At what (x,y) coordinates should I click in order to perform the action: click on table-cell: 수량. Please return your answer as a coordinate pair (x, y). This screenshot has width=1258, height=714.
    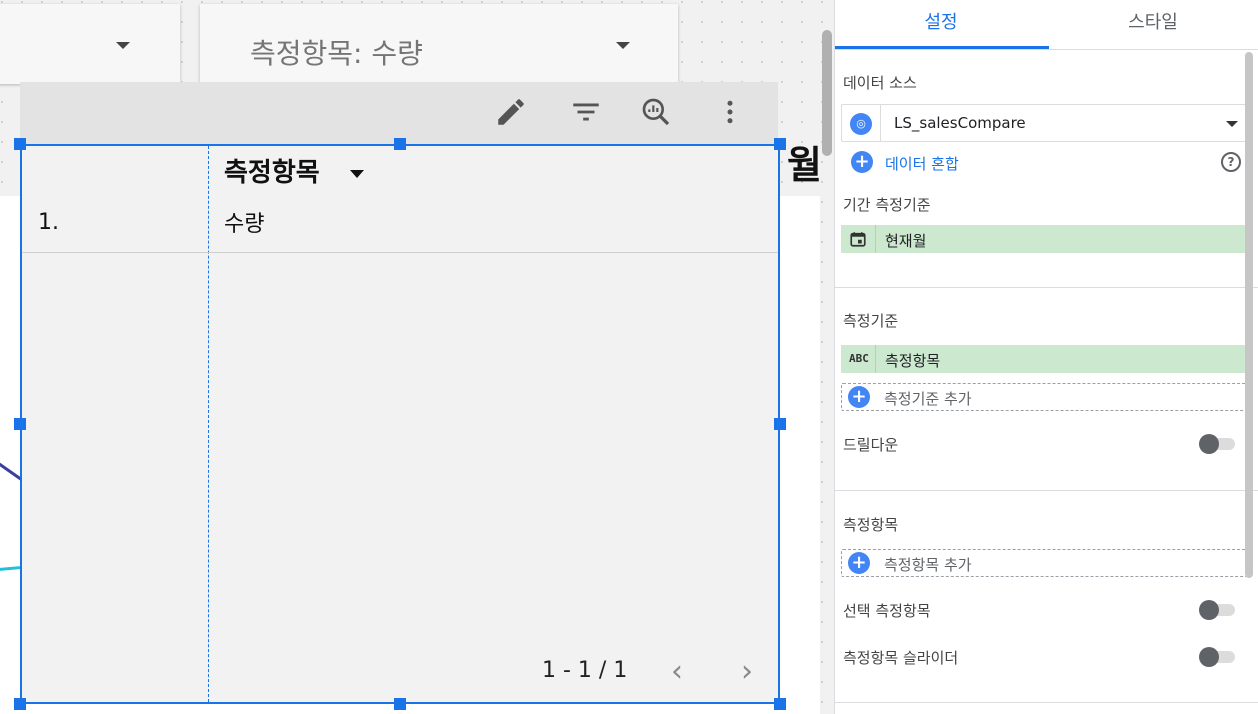
    Looking at the image, I should click on (244, 224).